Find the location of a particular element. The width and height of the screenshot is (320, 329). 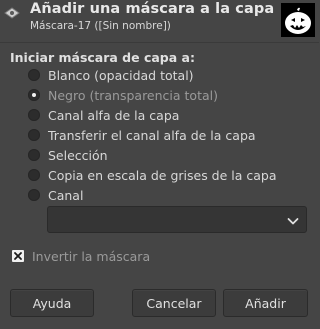

radio-label: Blanco (opacidad total) is located at coordinates (121, 75).